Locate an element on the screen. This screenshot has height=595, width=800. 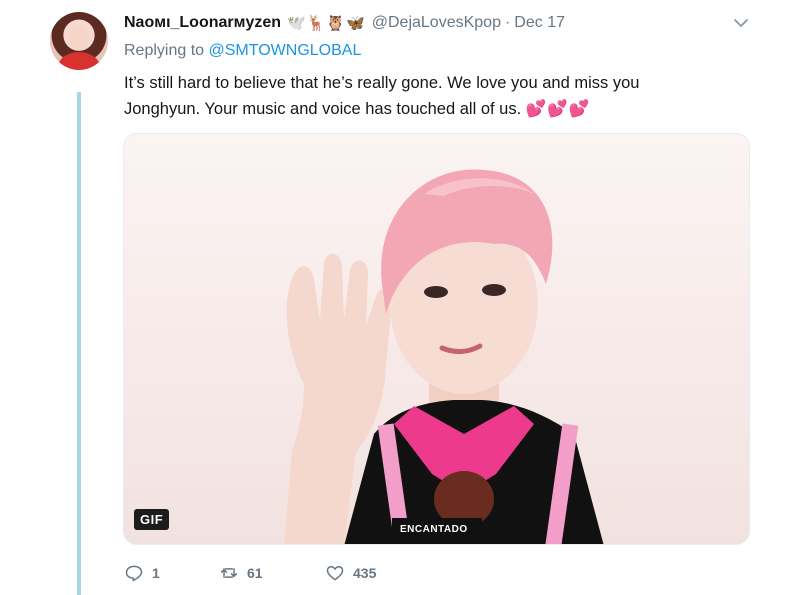
tweet-date: Dec 17 is located at coordinates (539, 23).